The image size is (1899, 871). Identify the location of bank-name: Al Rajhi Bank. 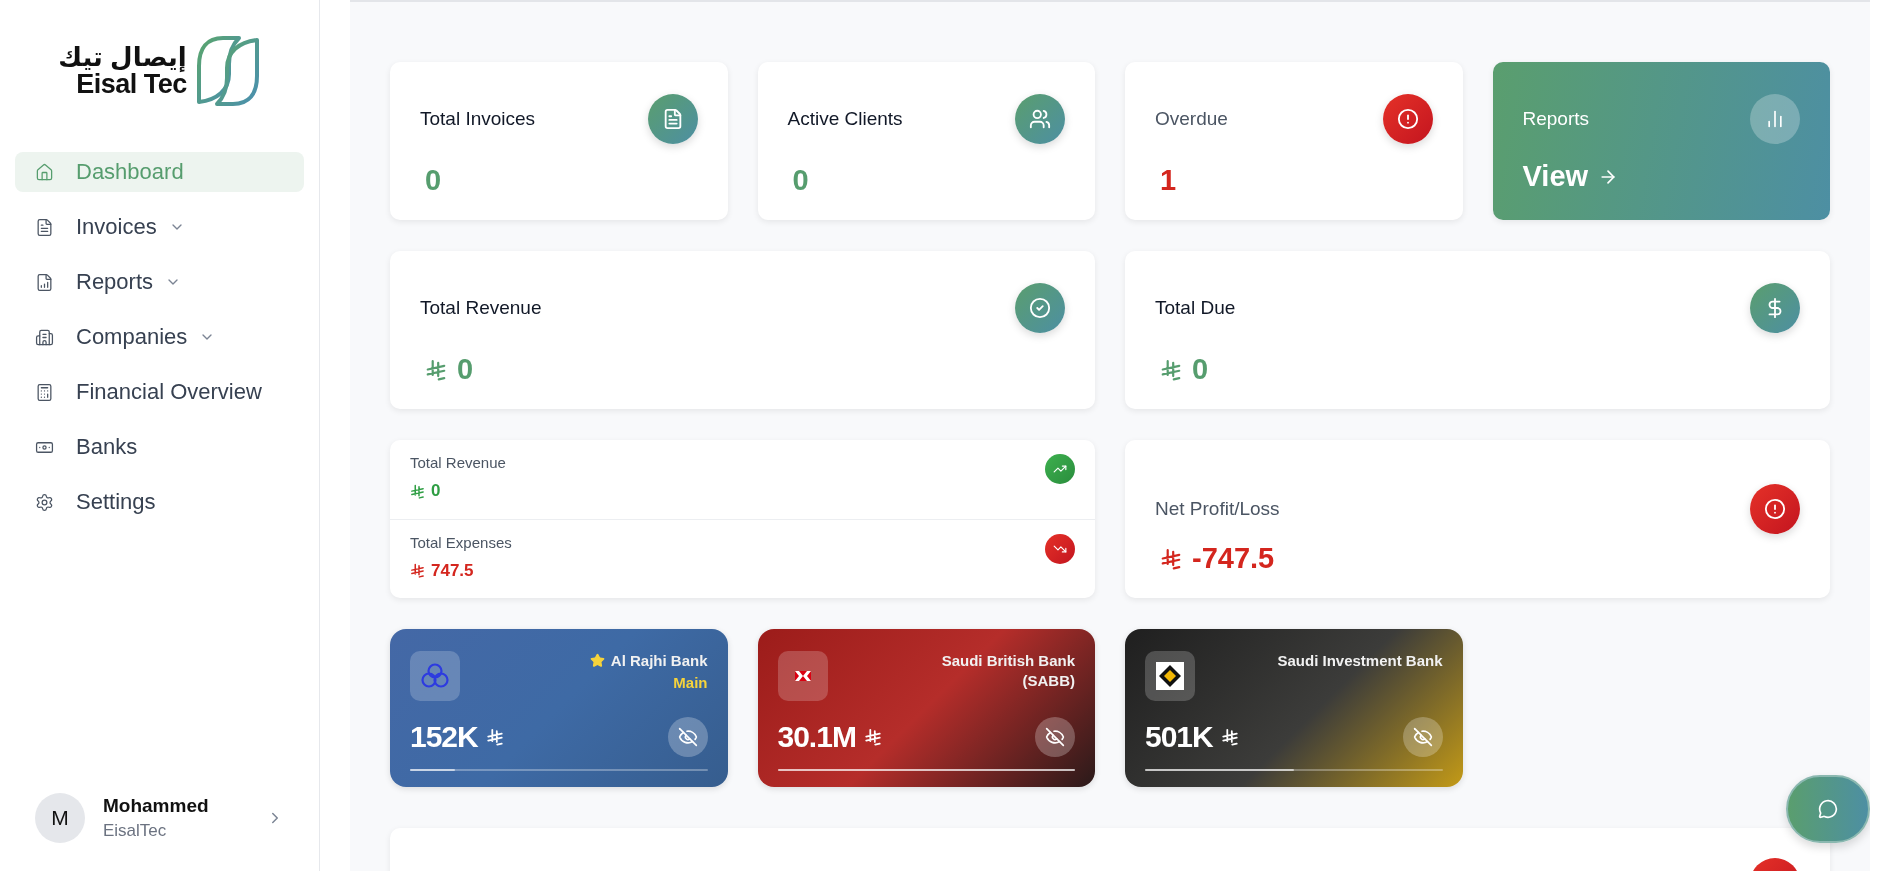
(659, 661).